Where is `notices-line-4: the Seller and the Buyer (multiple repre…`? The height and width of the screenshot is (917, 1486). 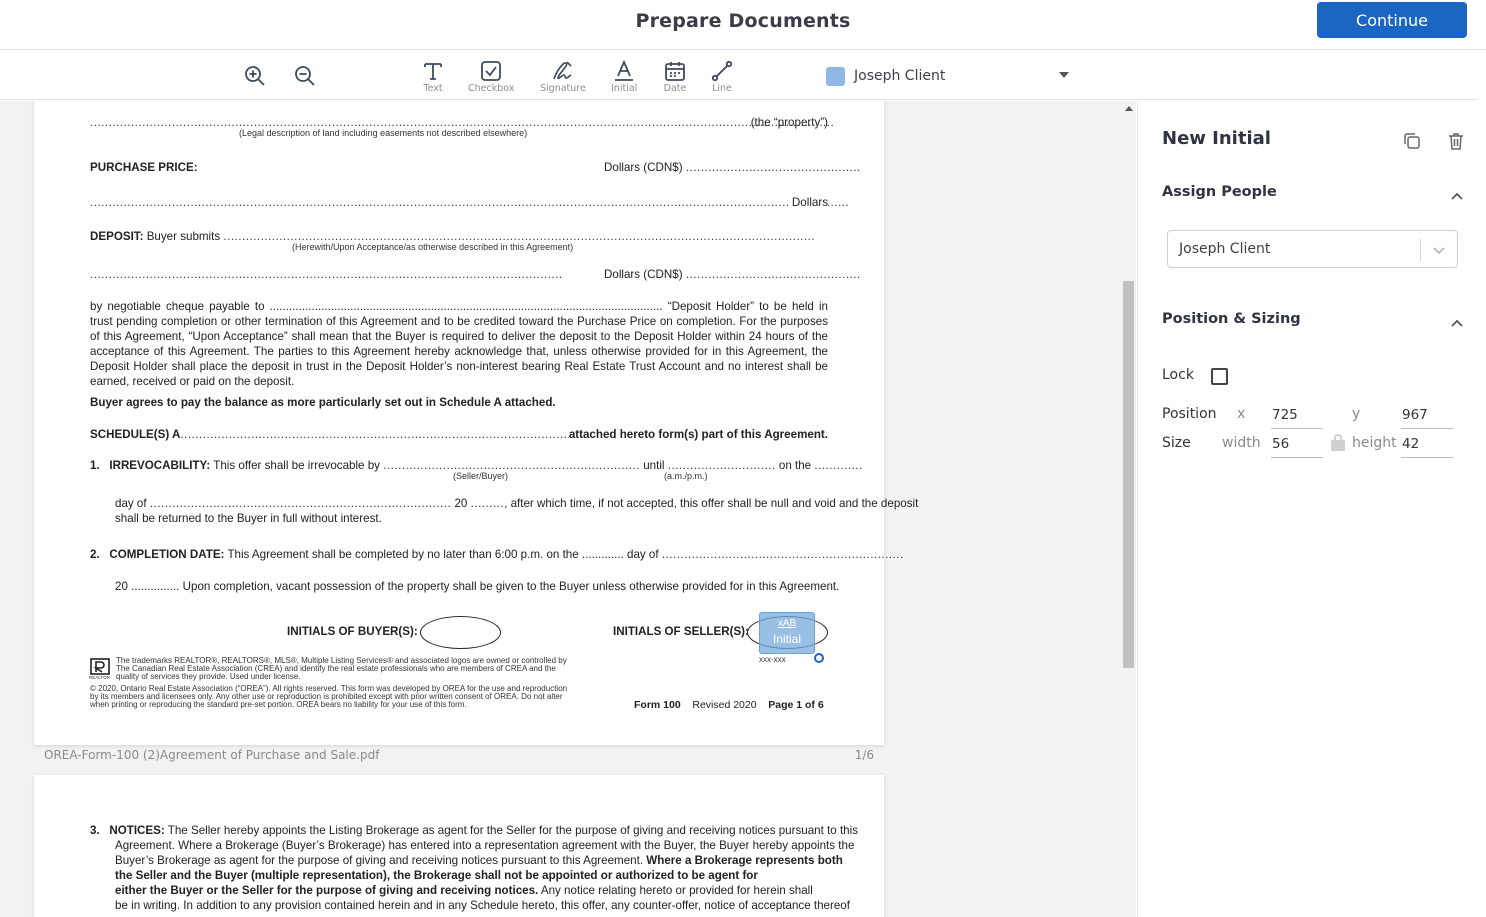 notices-line-4: the Seller and the Buyer (multiple repre… is located at coordinates (436, 875).